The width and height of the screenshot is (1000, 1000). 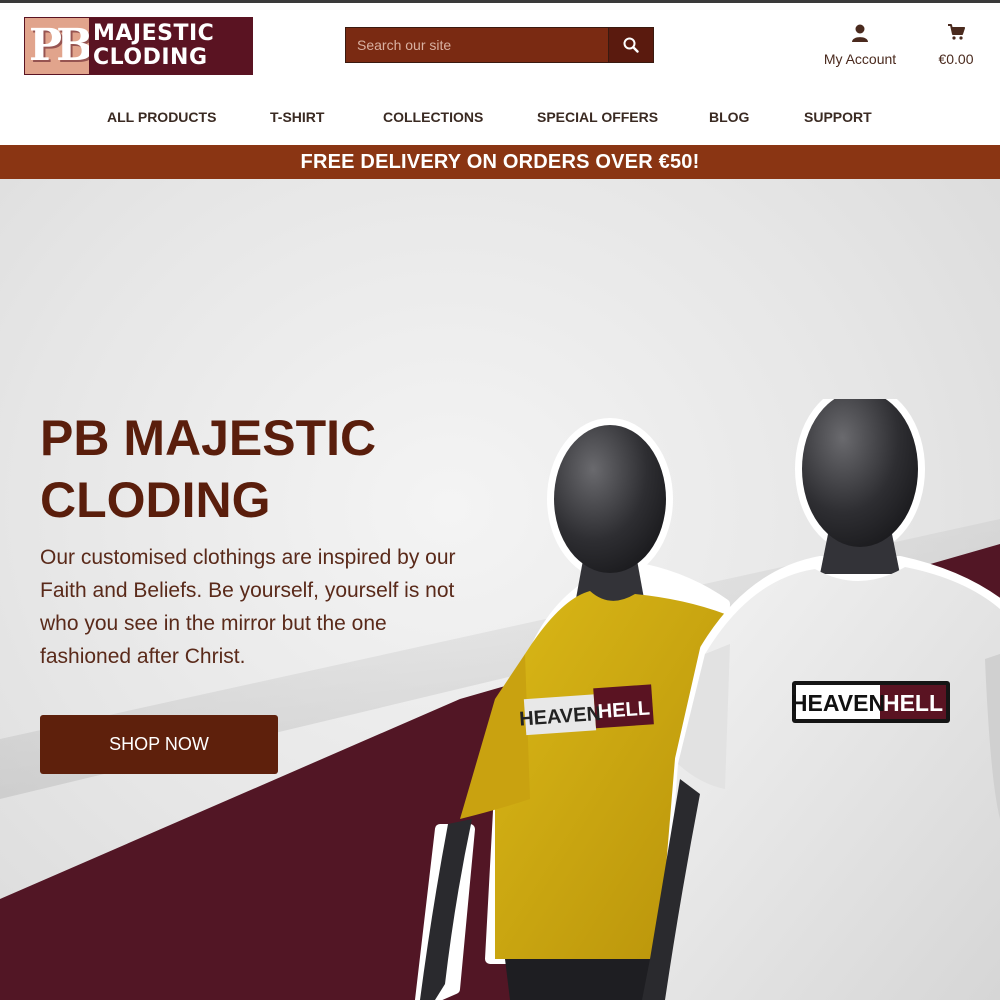 I want to click on site-logo: PB PB MAJESTIC CLODING, so click(x=138, y=46).